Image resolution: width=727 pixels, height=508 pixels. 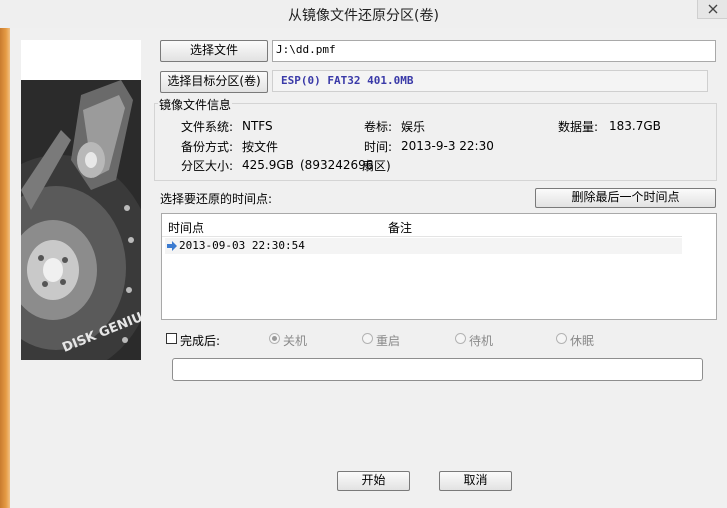 I want to click on restore-point-time: 2013-09-03 22:30:54, so click(x=242, y=245).